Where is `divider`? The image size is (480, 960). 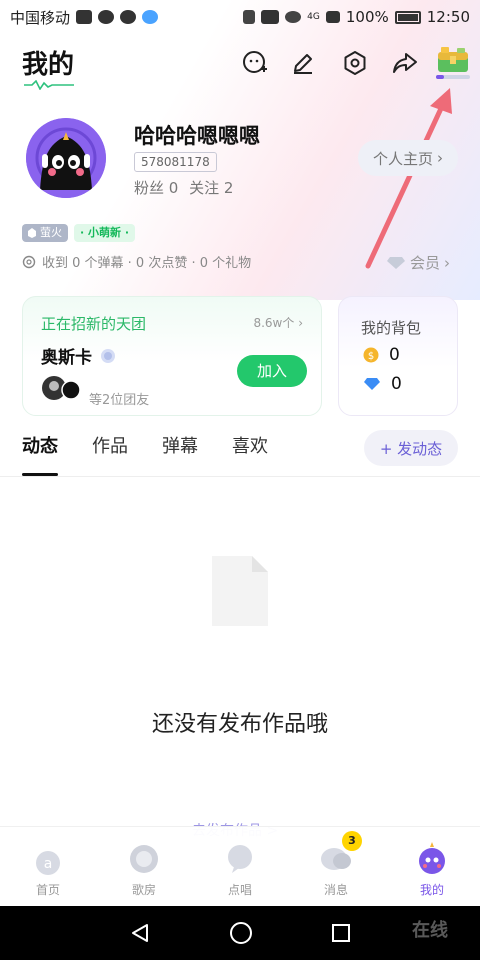
divider is located at coordinates (240, 476).